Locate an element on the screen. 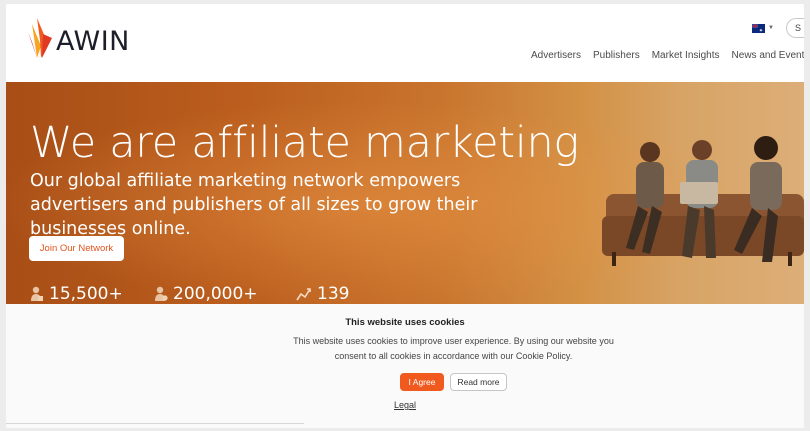 The width and height of the screenshot is (810, 431). growth-chart-icon is located at coordinates (303, 294).